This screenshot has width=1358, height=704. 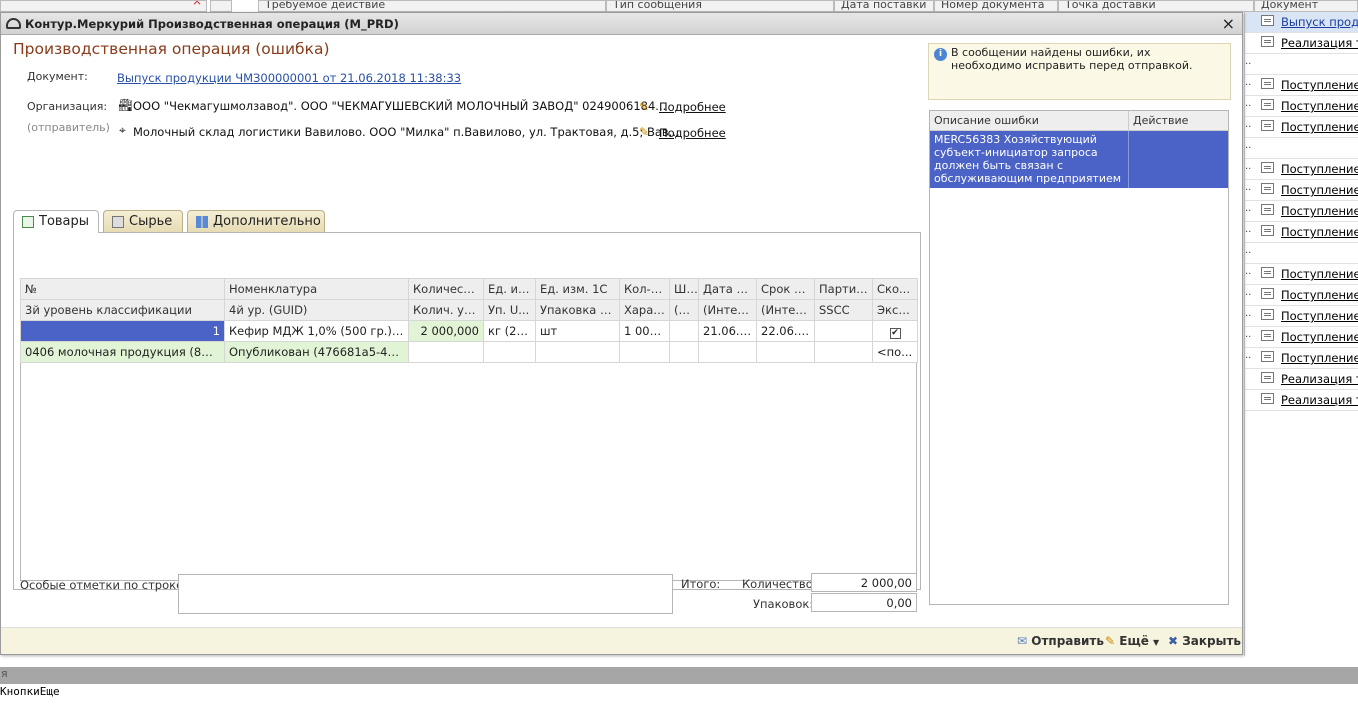 What do you see at coordinates (645, 107) in the screenshot?
I see `edit-organization-icon: ✎` at bounding box center [645, 107].